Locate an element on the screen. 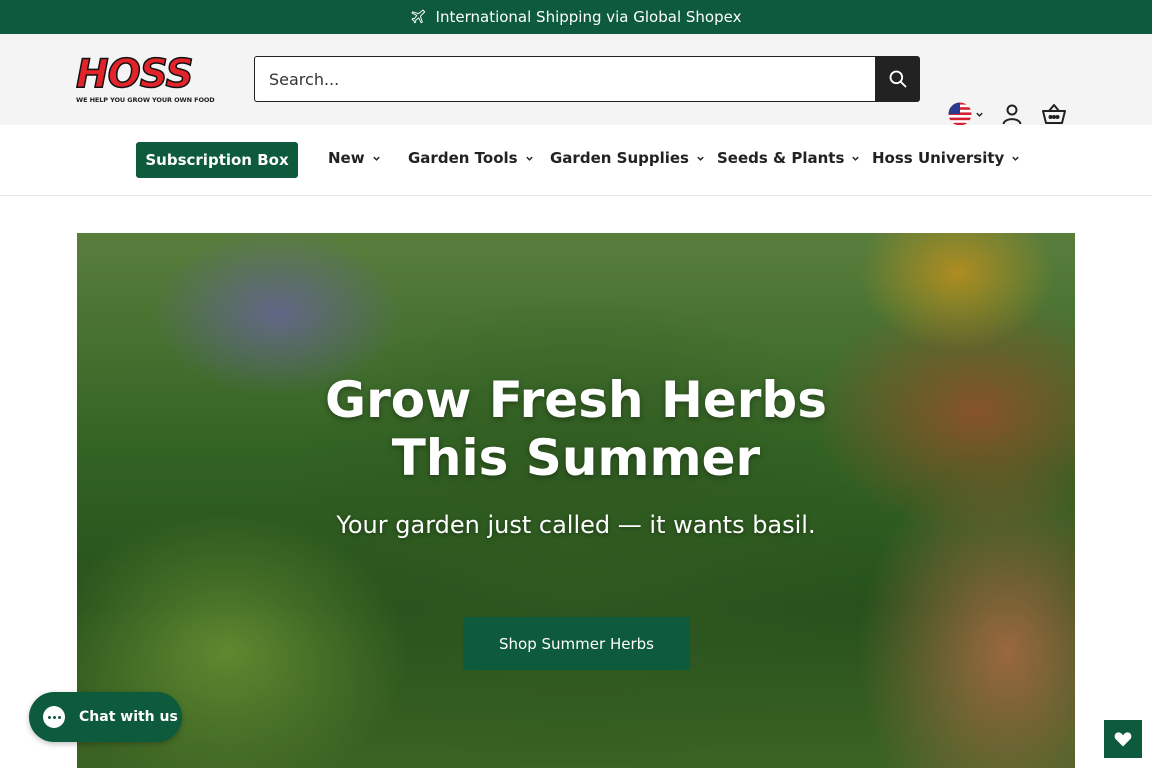  search-icon is located at coordinates (897, 79).